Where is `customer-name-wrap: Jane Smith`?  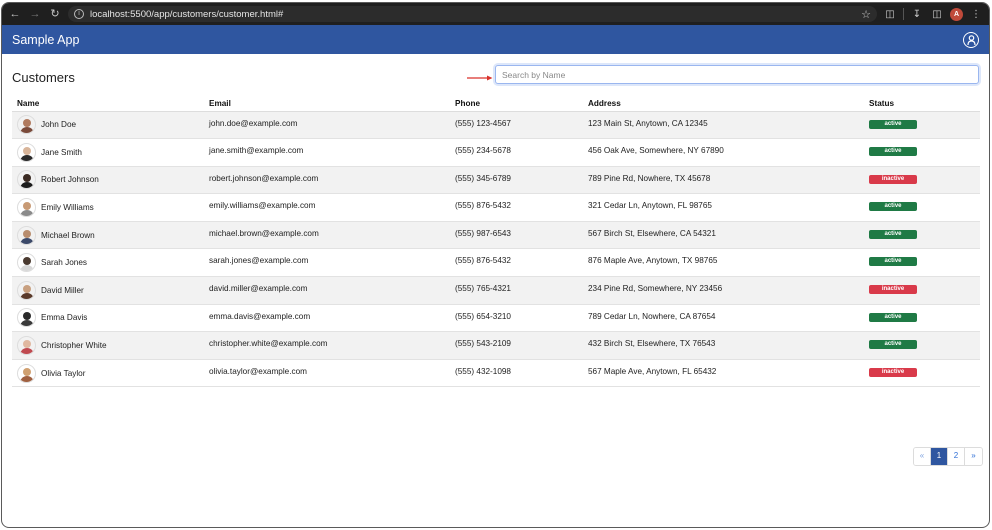 customer-name-wrap: Jane Smith is located at coordinates (108, 152).